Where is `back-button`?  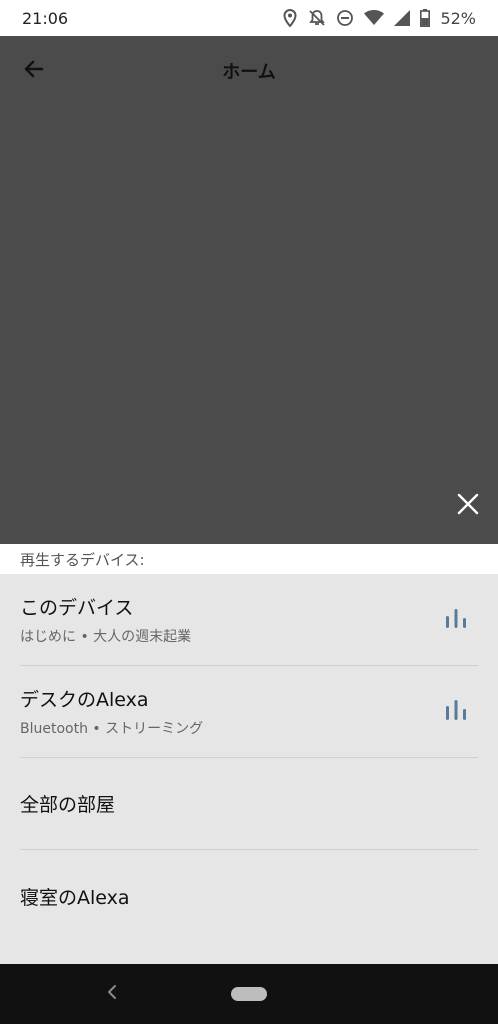 back-button is located at coordinates (34, 71).